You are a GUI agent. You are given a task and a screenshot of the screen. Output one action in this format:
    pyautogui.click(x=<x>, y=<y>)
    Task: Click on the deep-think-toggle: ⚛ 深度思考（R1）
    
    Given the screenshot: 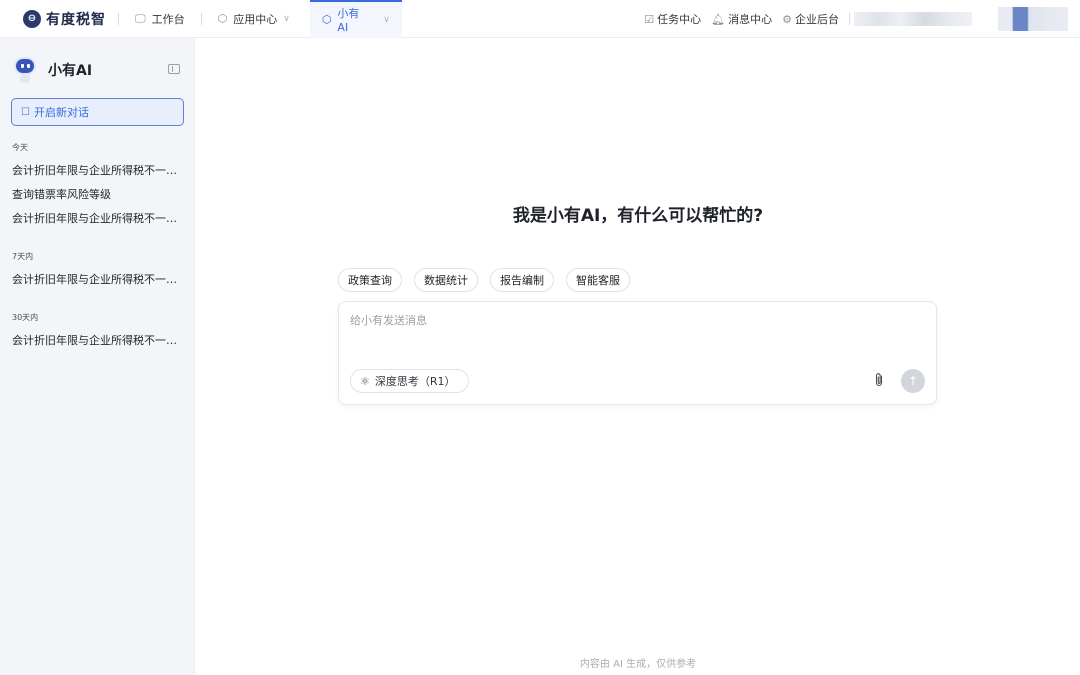 What is the action you would take?
    pyautogui.click(x=409, y=381)
    